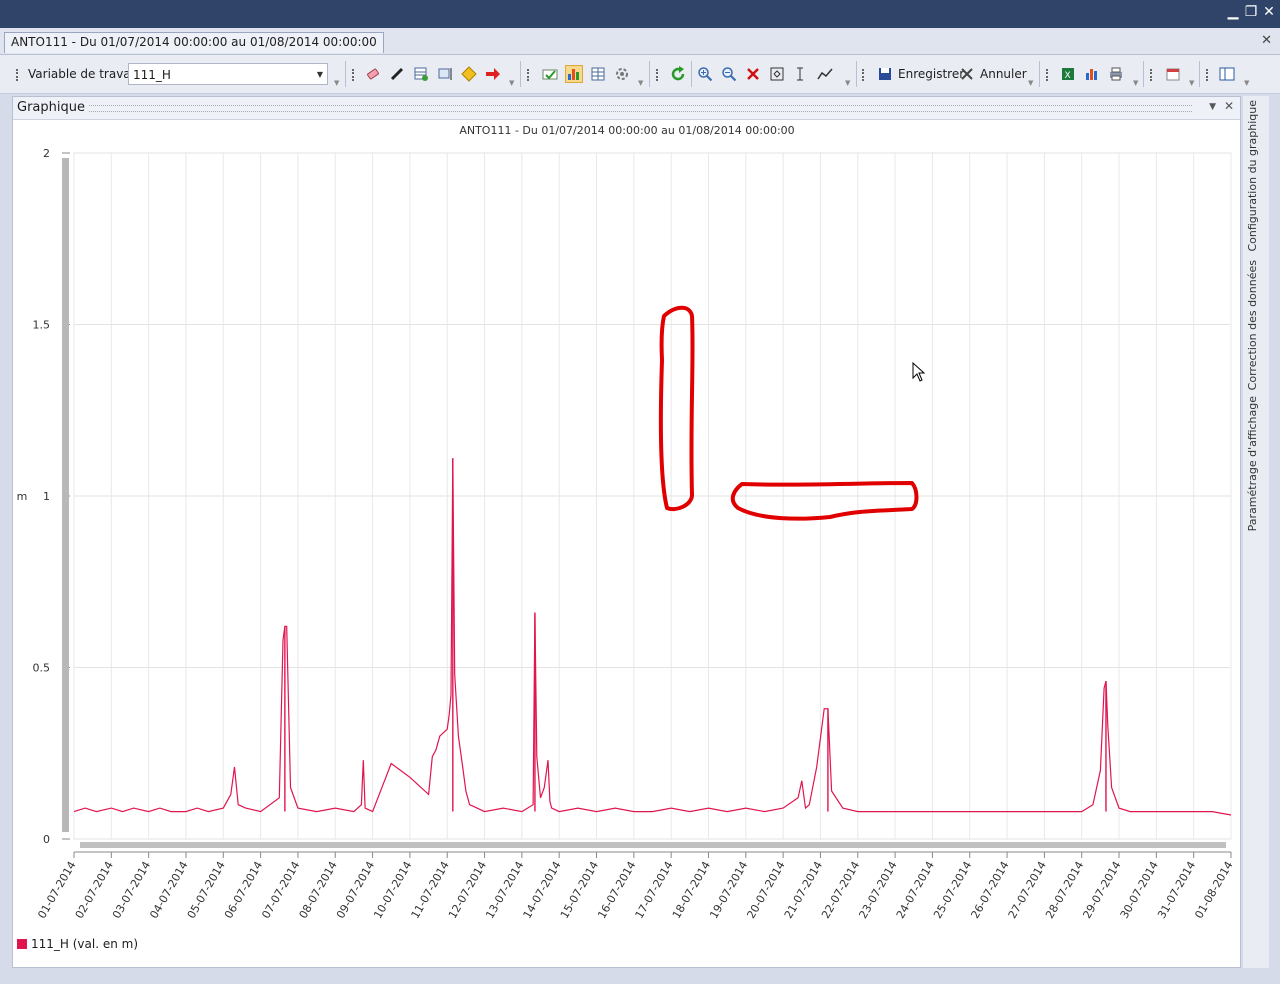 This screenshot has height=984, width=1280. I want to click on variable-label: Variable de travail:, so click(85, 74).